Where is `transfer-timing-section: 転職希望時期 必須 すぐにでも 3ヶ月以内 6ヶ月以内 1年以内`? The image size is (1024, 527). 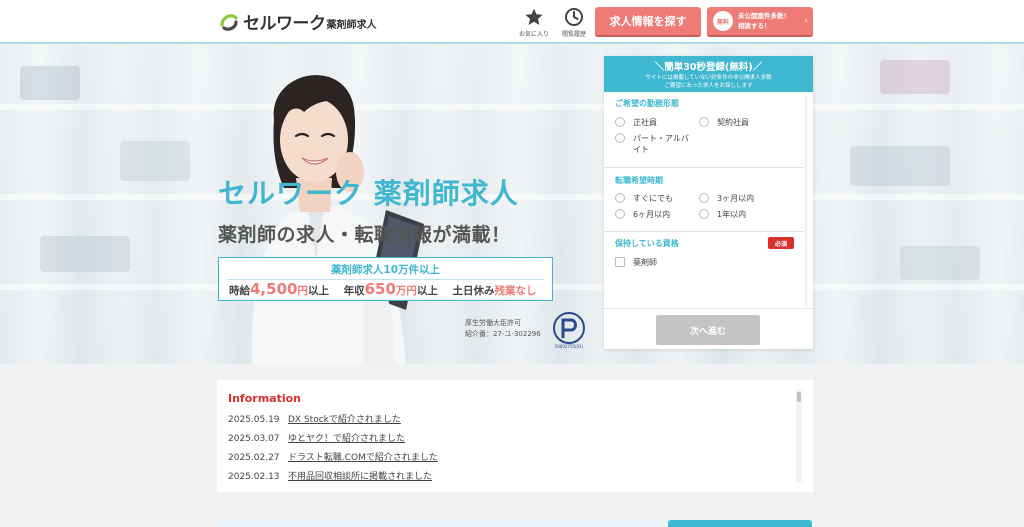
transfer-timing-section: 転職希望時期 必須 すぐにでも 3ヶ月以内 6ヶ月以内 1年以内 is located at coordinates (704, 200).